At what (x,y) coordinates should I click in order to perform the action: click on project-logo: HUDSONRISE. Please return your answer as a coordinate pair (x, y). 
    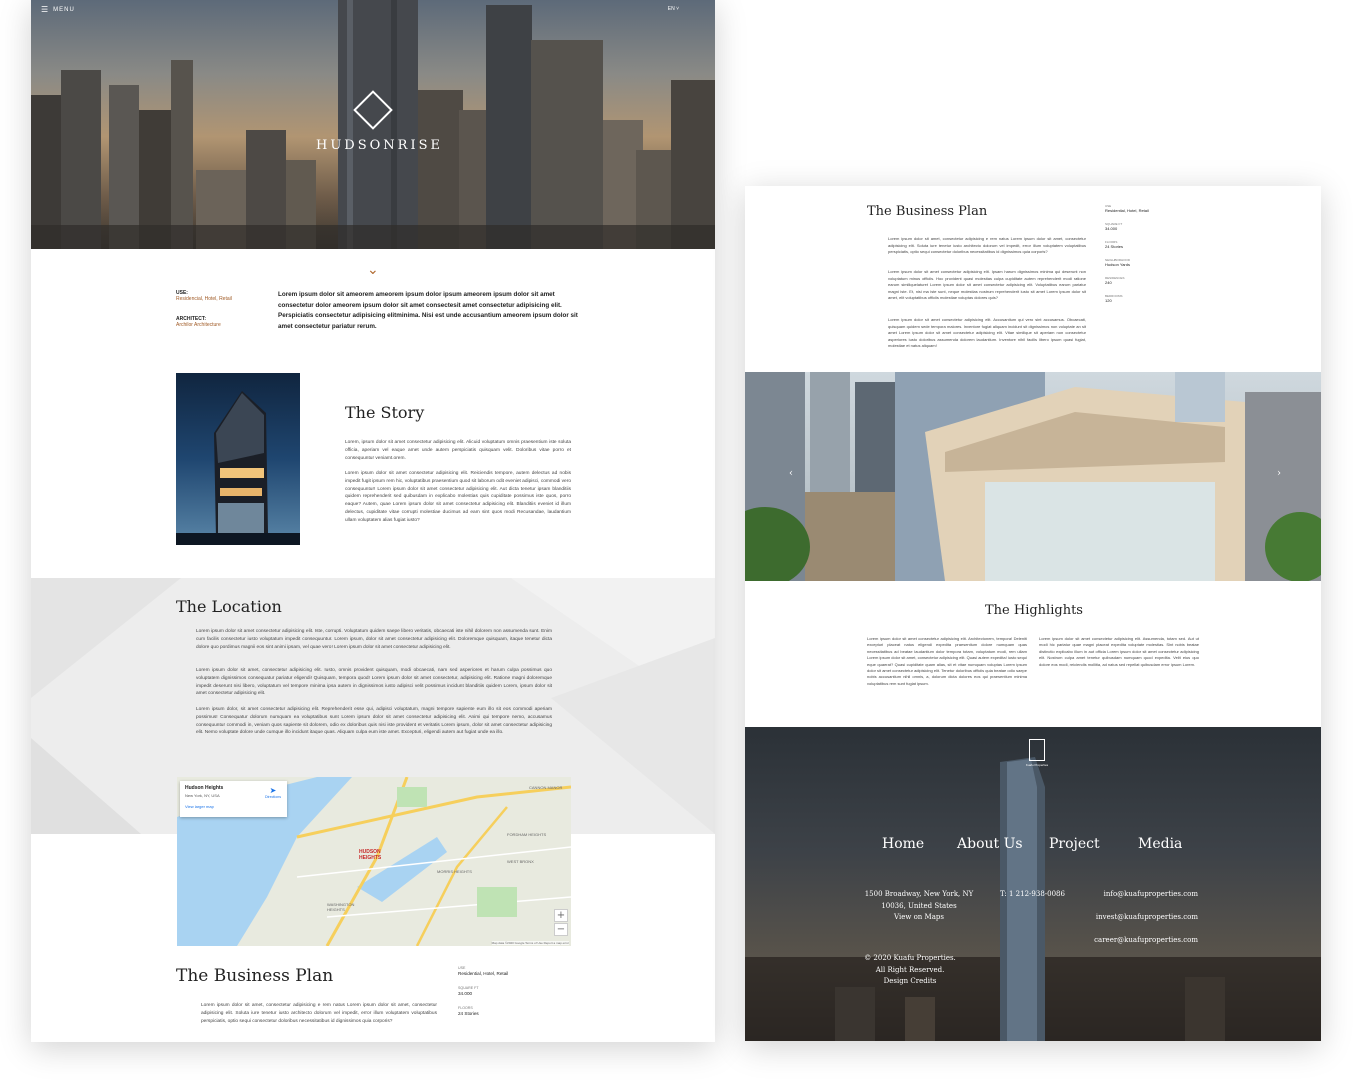
    Looking at the image, I should click on (379, 121).